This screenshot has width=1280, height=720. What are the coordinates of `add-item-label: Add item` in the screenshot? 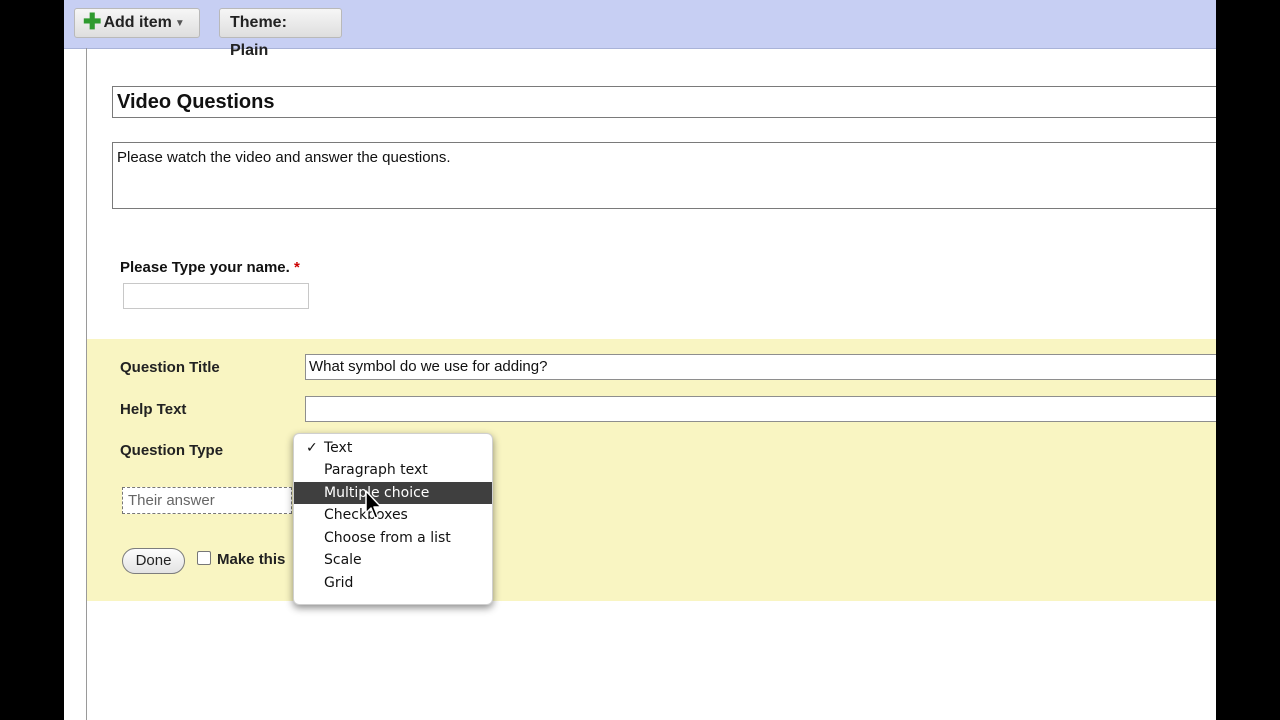 It's located at (137, 22).